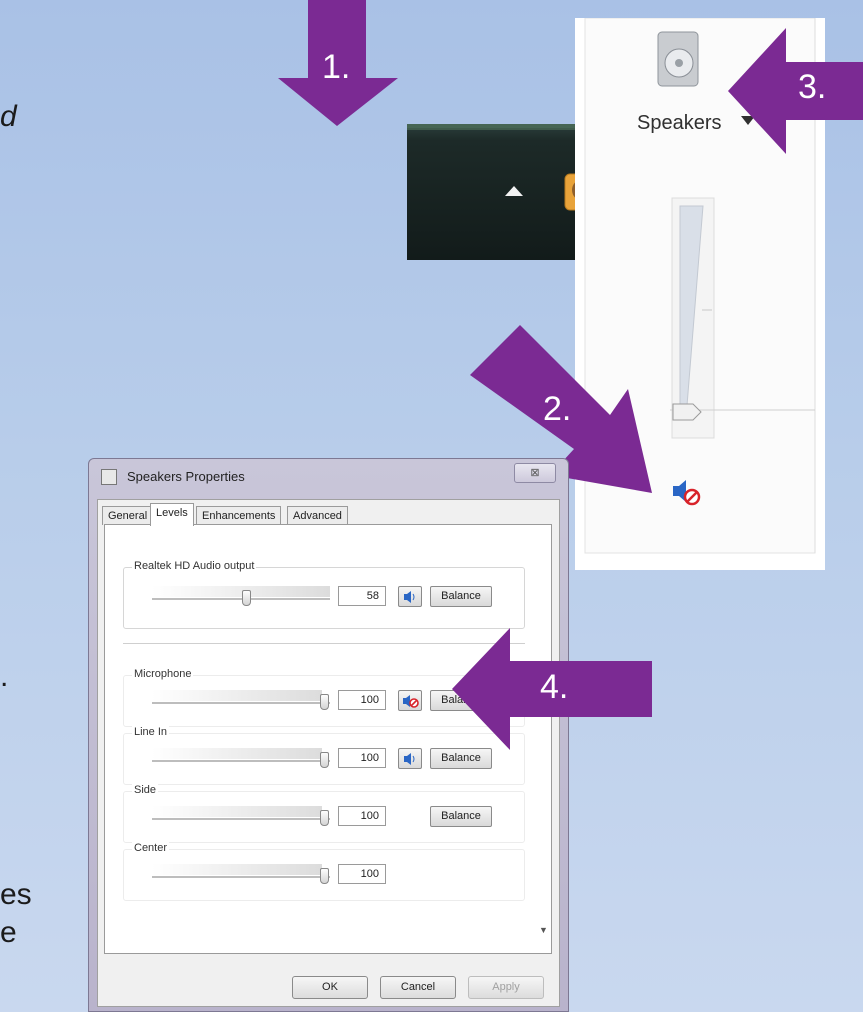 This screenshot has width=863, height=1012. Describe the element at coordinates (679, 123) in the screenshot. I see `device-label: Speakers` at that location.